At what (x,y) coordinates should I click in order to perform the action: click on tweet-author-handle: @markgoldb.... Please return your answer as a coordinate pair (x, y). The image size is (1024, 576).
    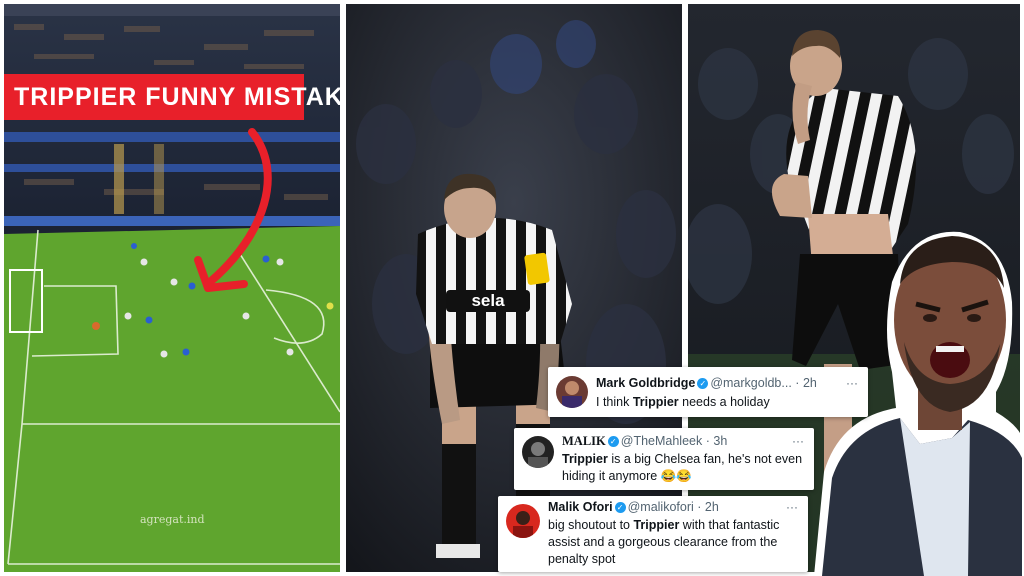
    Looking at the image, I should click on (751, 383).